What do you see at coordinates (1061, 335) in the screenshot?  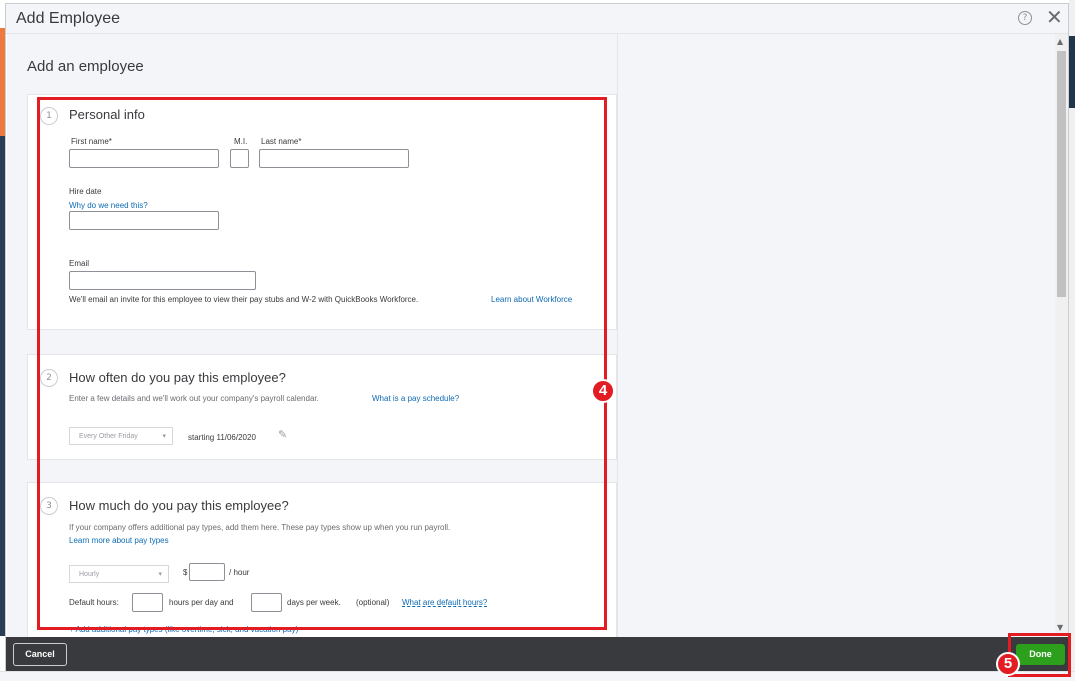 I see `vertical-scrollbar: ▲ ▼` at bounding box center [1061, 335].